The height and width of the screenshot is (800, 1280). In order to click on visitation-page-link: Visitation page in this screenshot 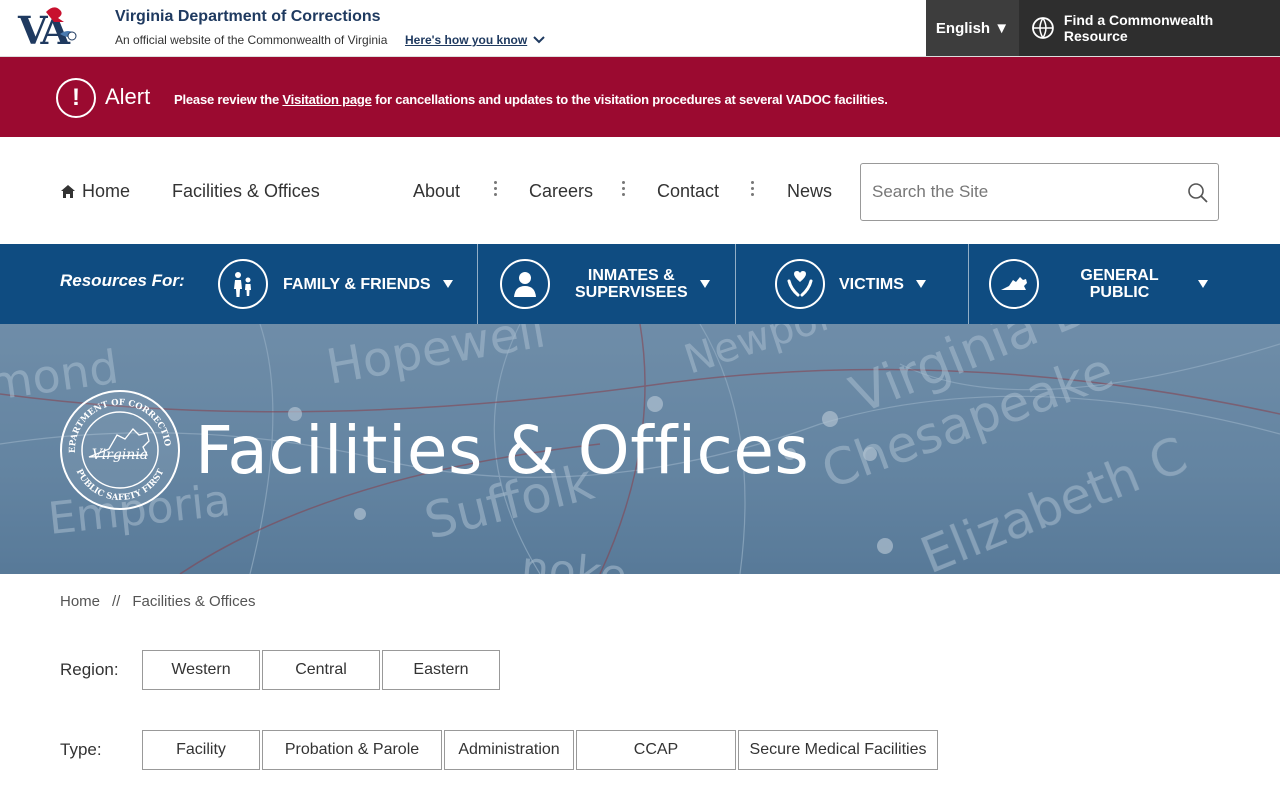, I will do `click(326, 99)`.